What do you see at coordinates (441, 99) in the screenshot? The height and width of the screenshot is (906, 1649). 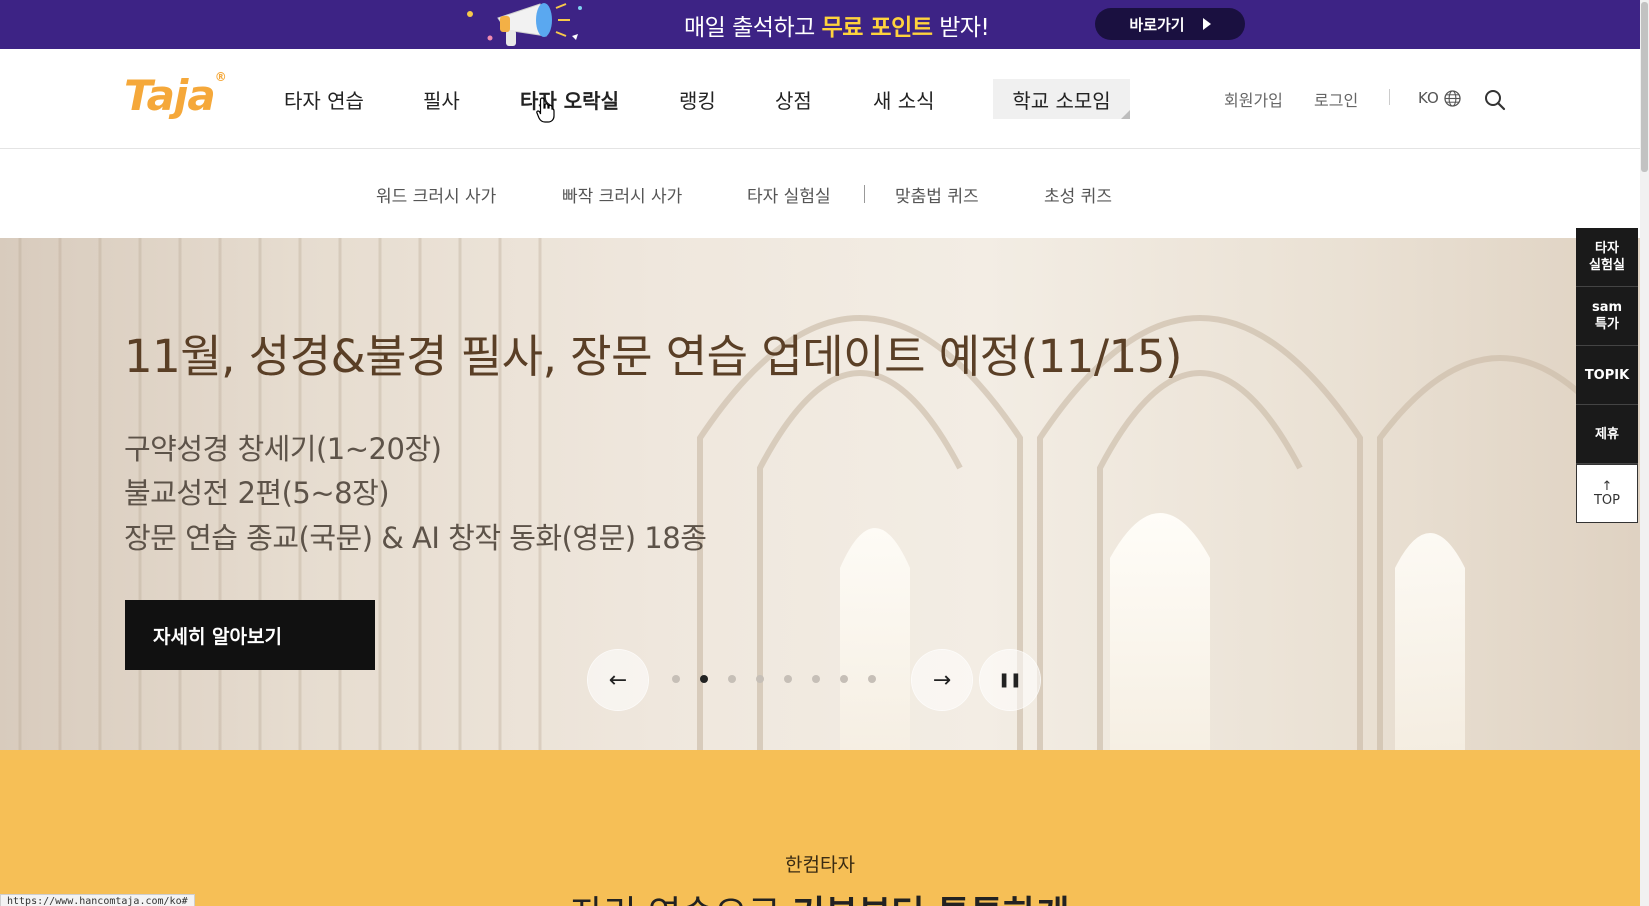 I see `nav-transcription: 필사` at bounding box center [441, 99].